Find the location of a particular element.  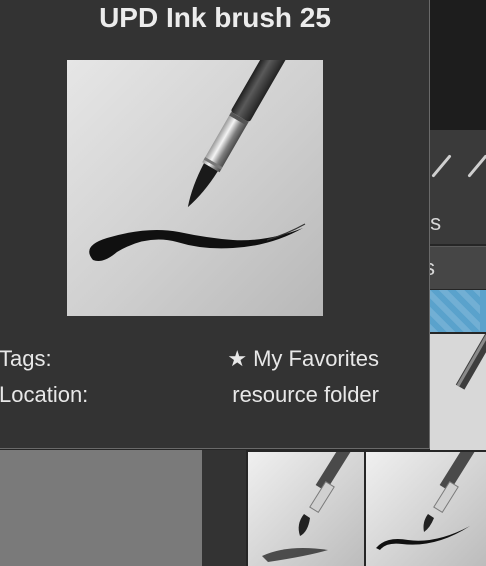

brush-name-title: UPD Ink brush 25 is located at coordinates (215, 17).